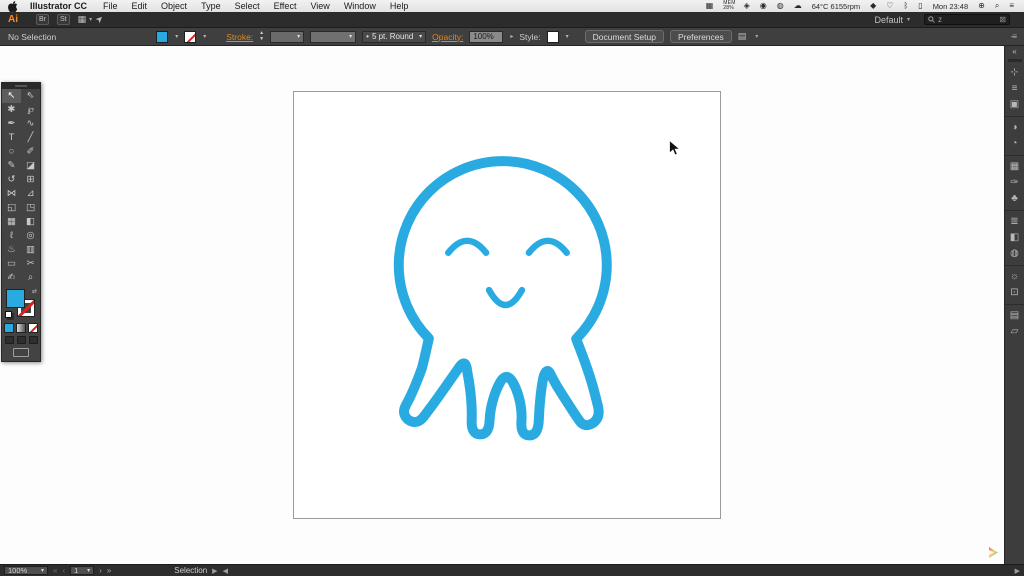  Describe the element at coordinates (11, 110) in the screenshot. I see `tool-magic-wand: ✱` at that location.